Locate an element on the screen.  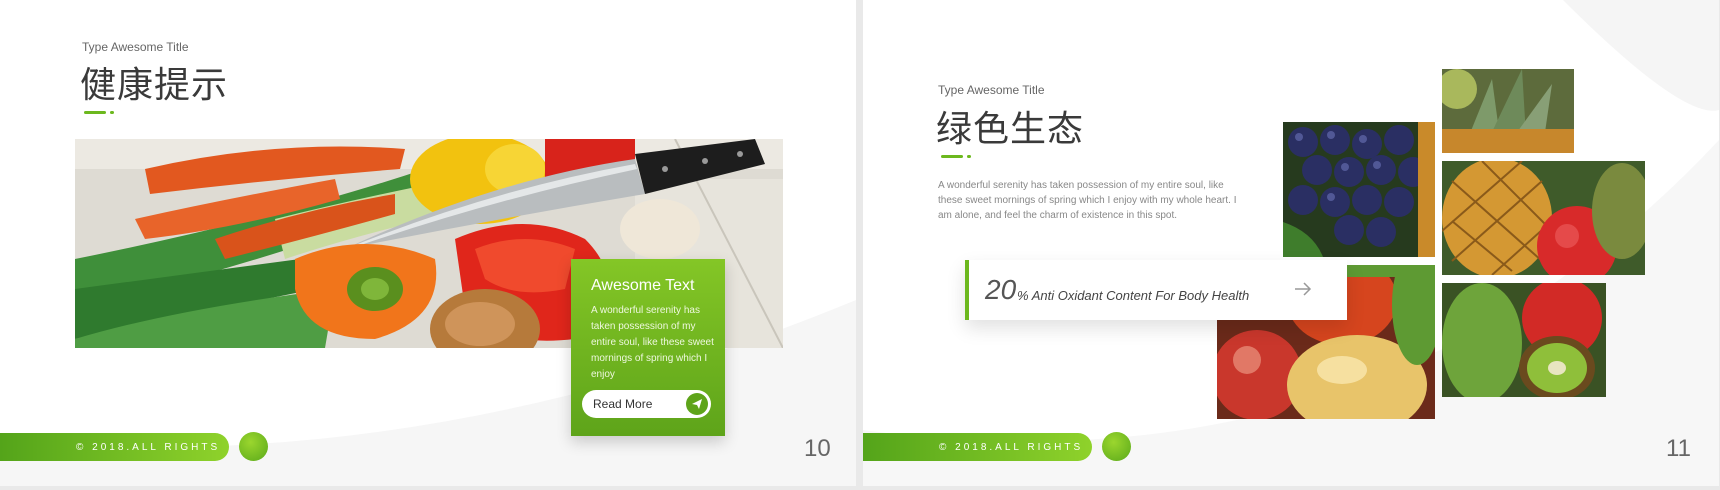
grapes-photo is located at coordinates (1359, 189).